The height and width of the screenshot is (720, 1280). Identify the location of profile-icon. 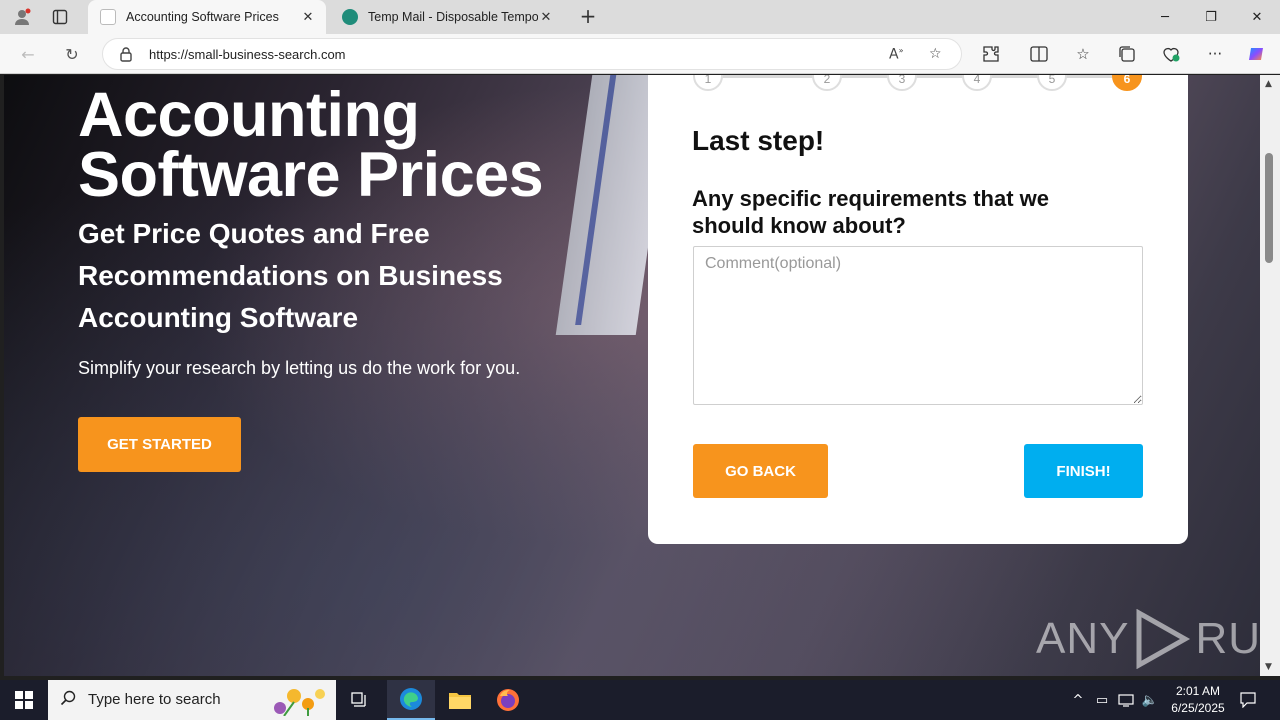
(22, 17).